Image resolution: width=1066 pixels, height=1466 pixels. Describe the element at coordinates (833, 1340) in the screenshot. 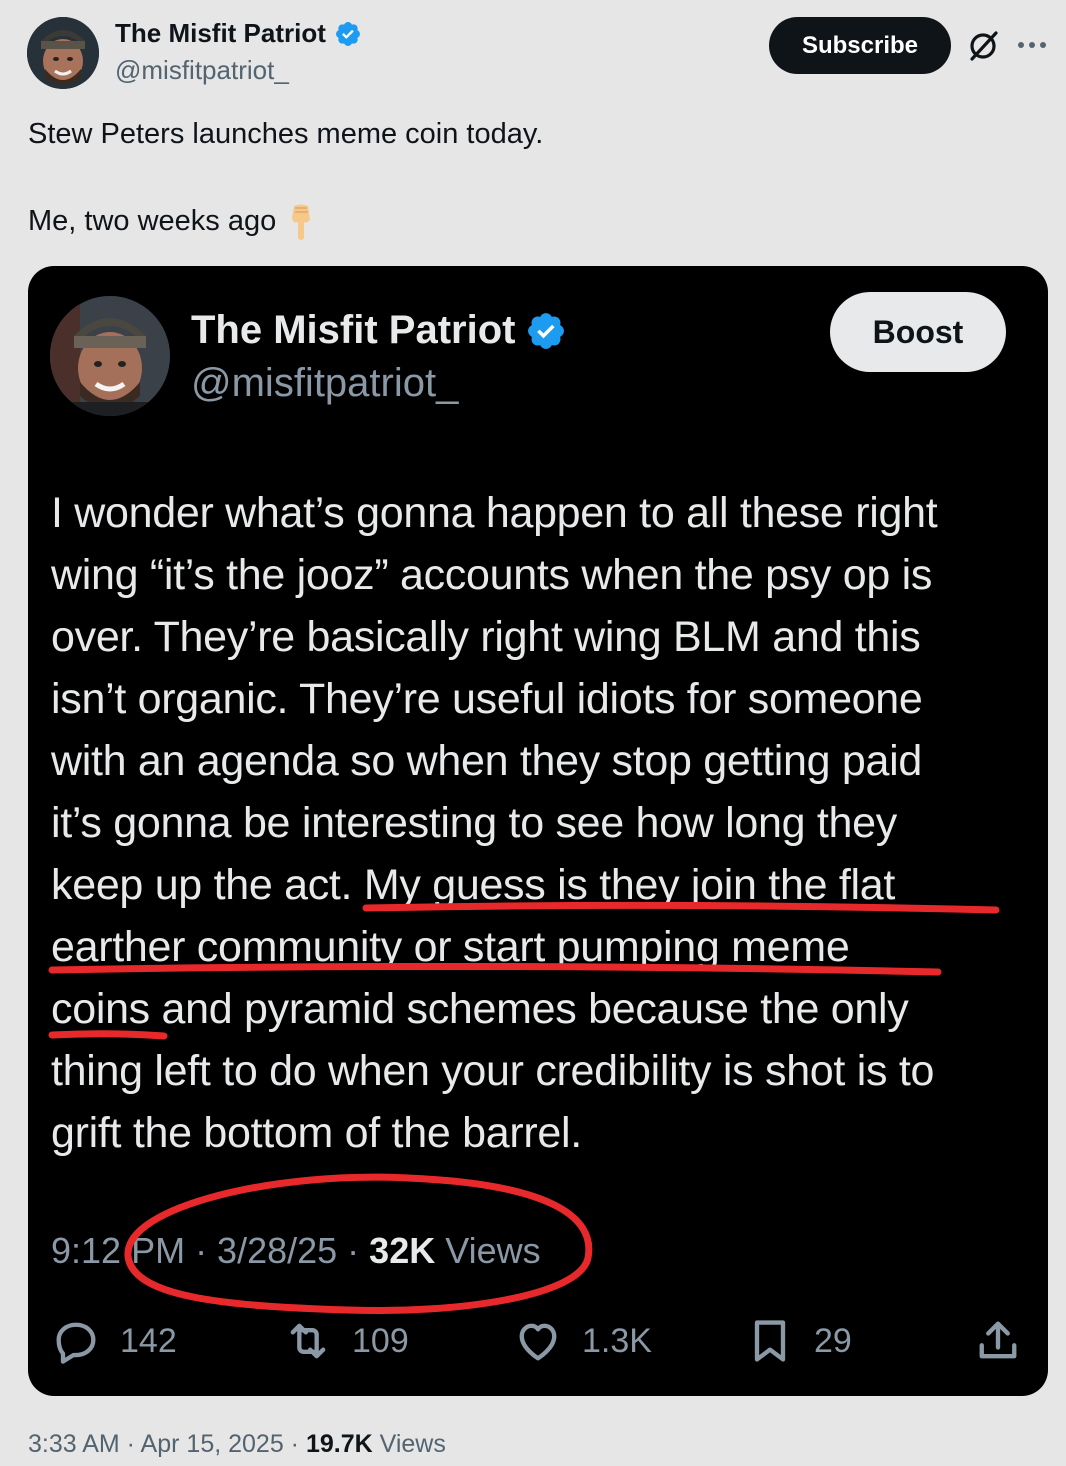

I see `bookmark-count: 29` at that location.